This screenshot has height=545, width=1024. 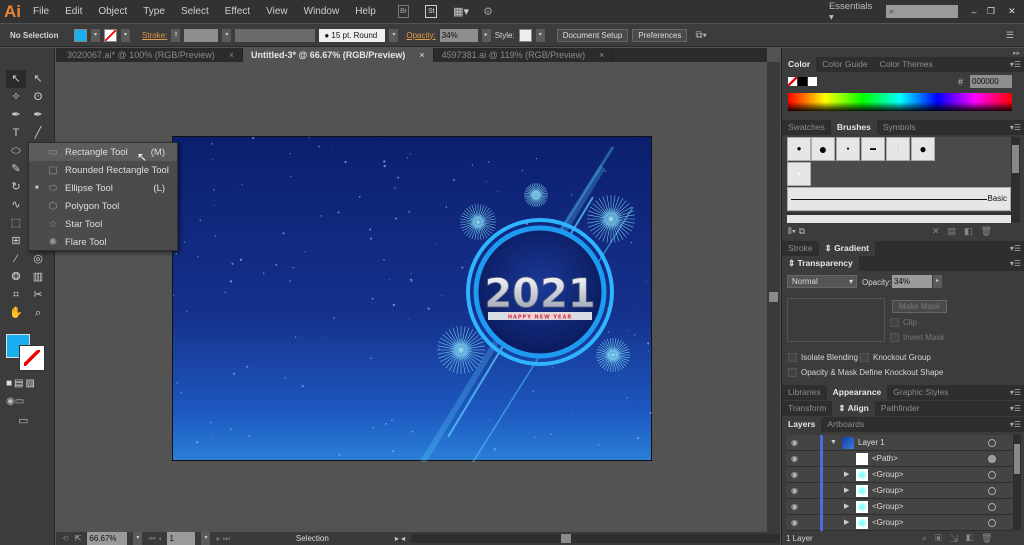 What do you see at coordinates (154, 35) in the screenshot?
I see `stroke-label: Stroke:` at bounding box center [154, 35].